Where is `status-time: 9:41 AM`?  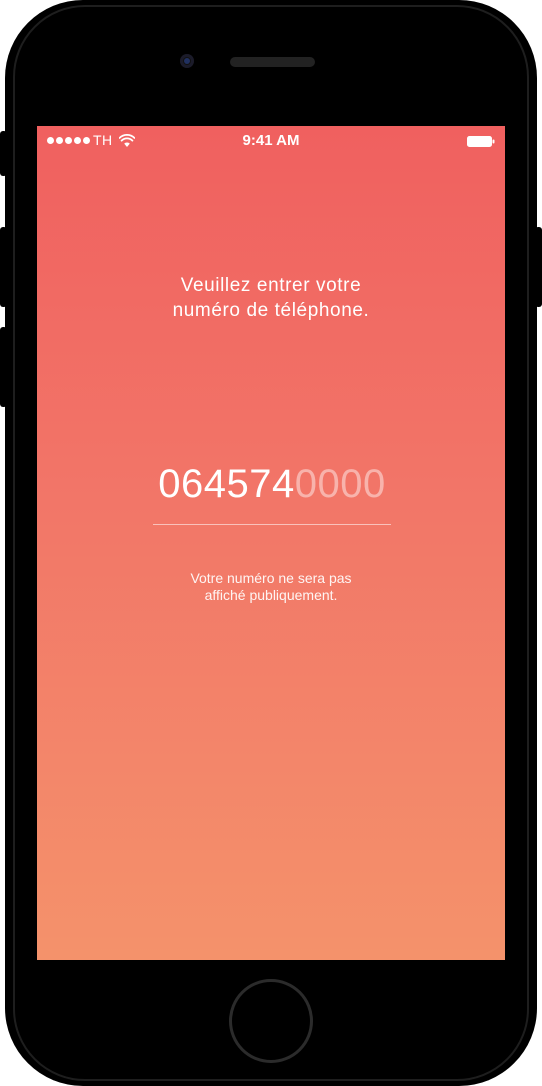 status-time: 9:41 AM is located at coordinates (271, 140).